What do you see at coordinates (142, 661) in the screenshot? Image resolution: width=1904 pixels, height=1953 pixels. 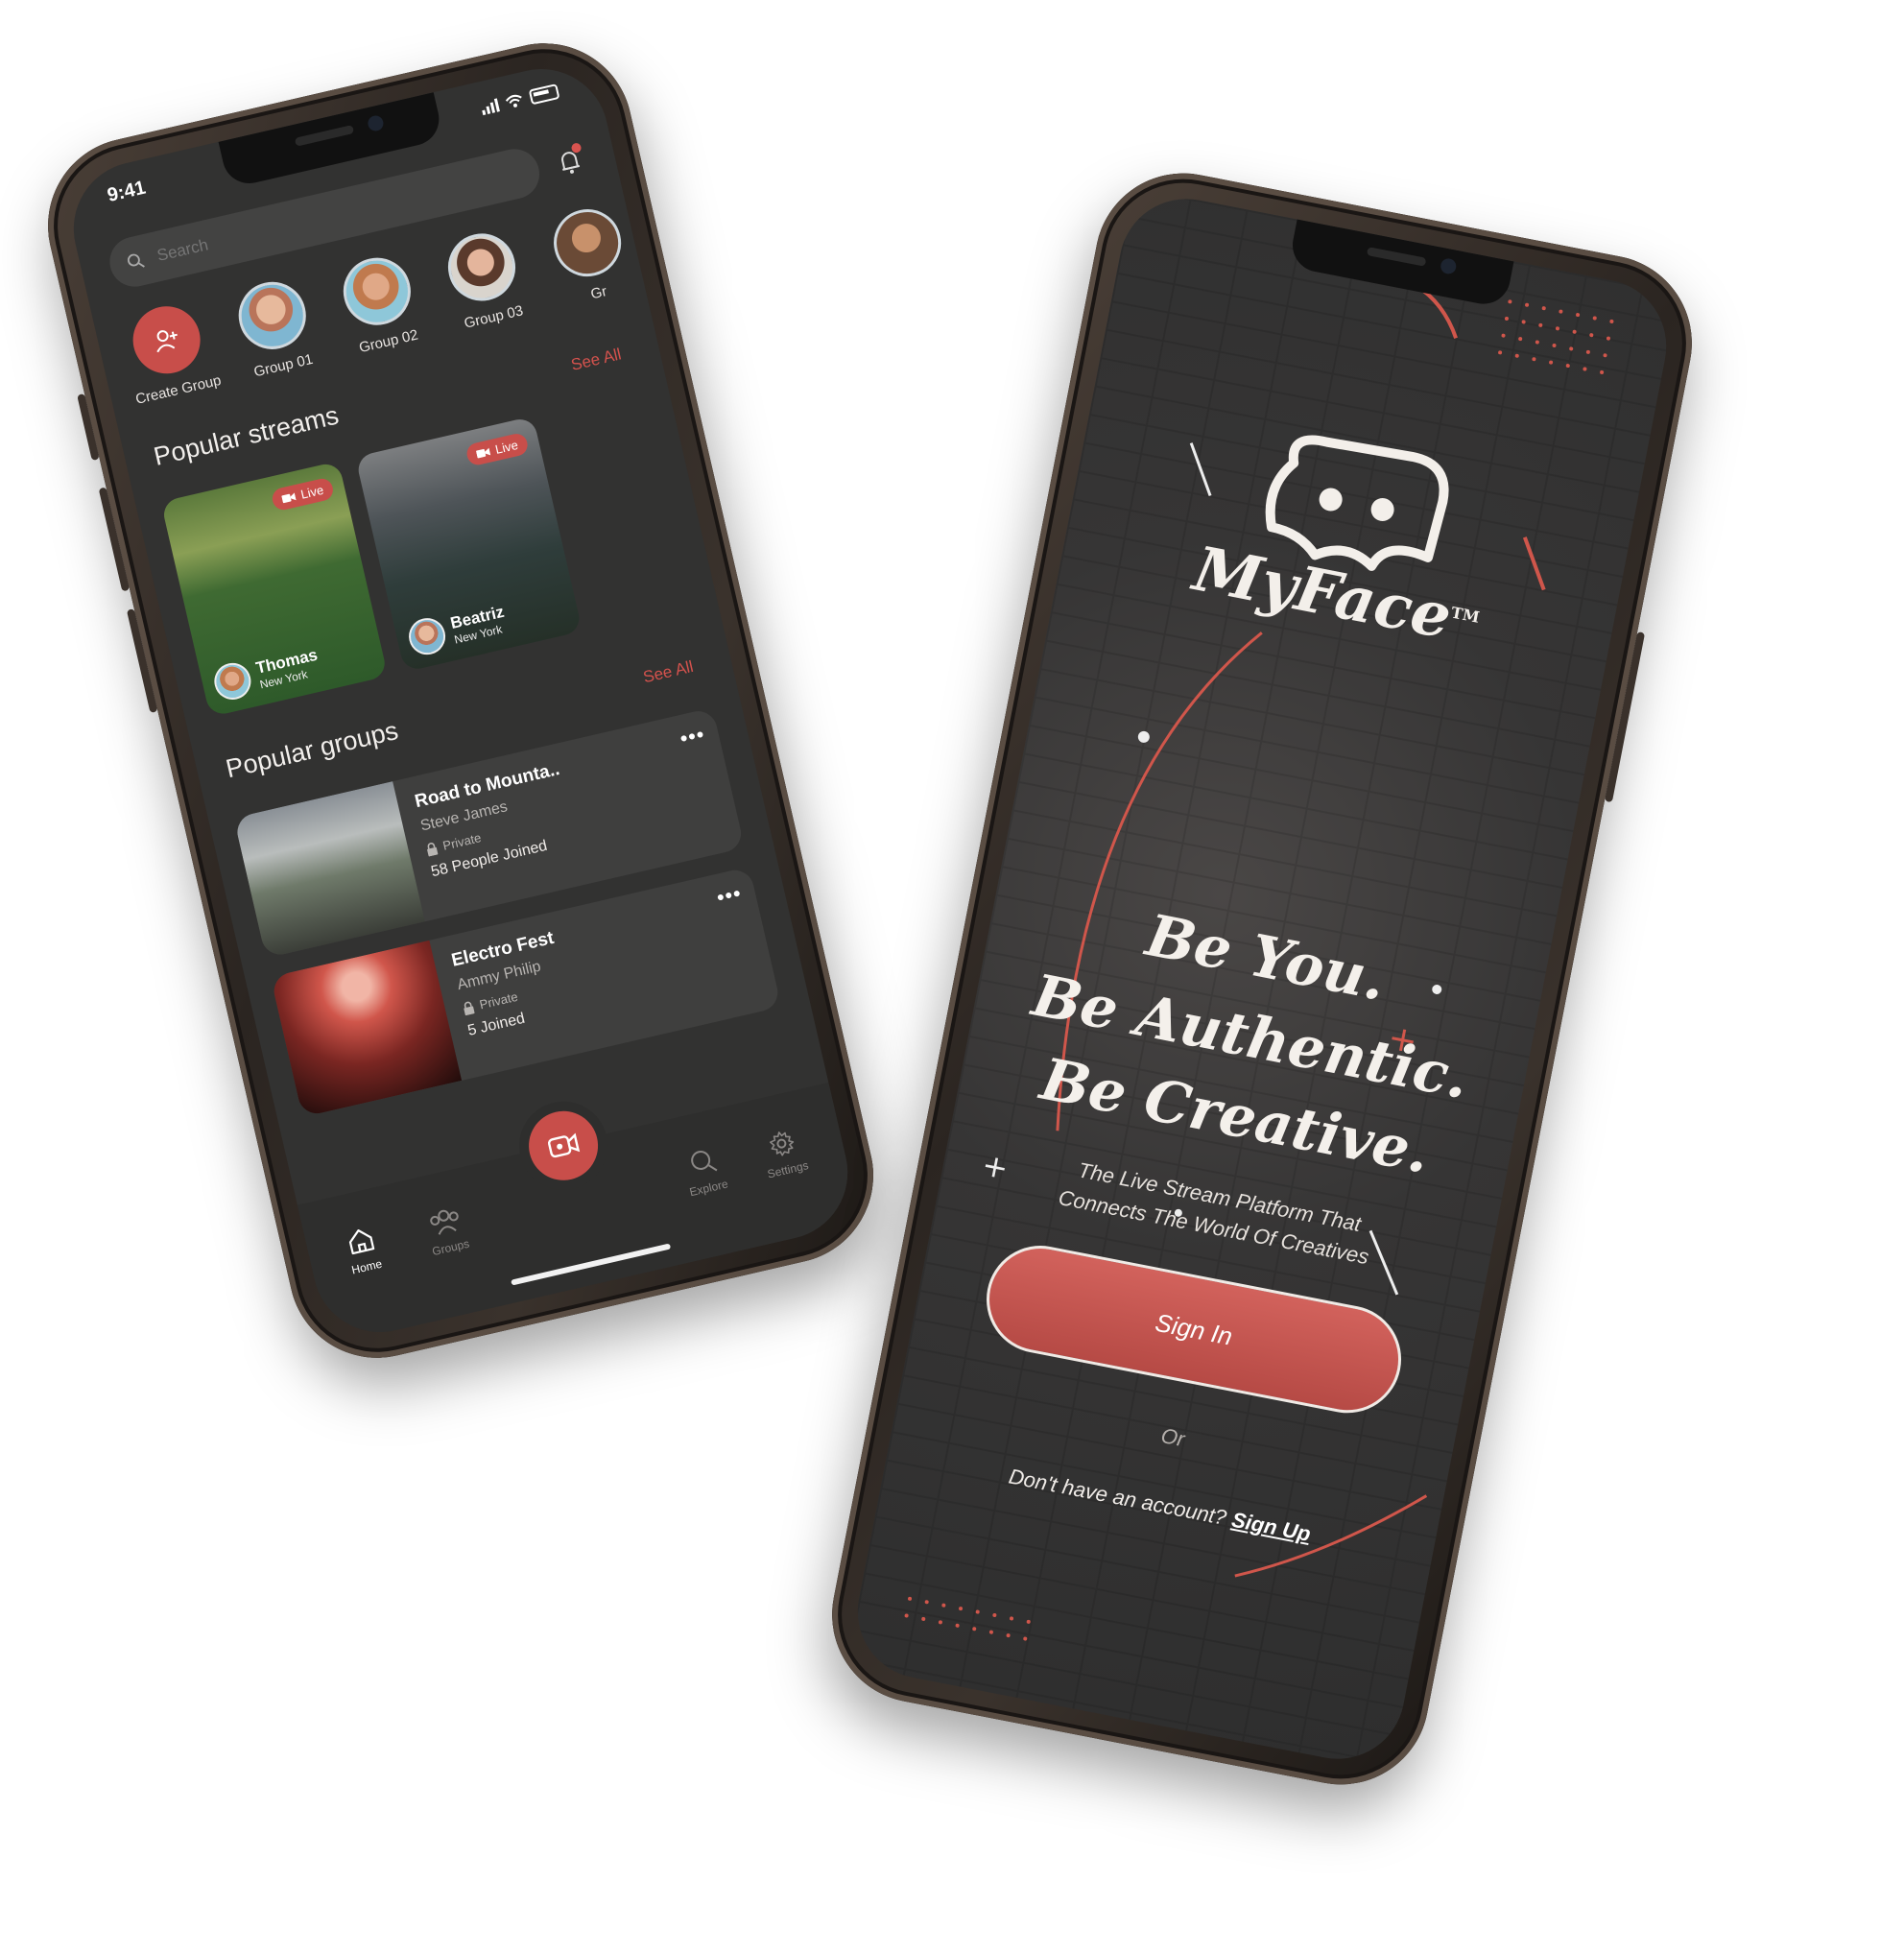 I see `volume-down-button` at bounding box center [142, 661].